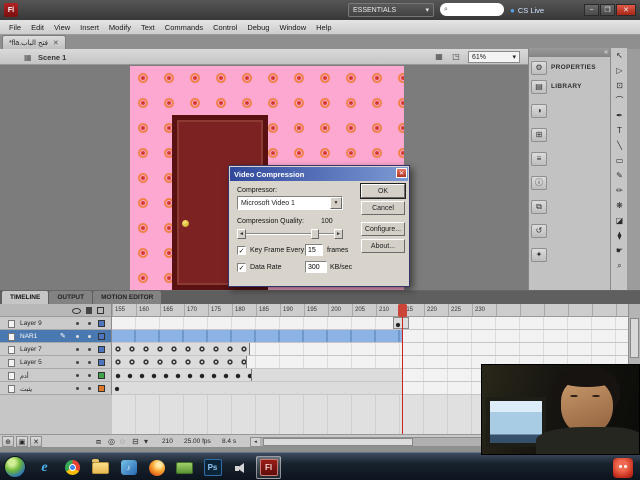  I want to click on menu-text: Text, so click(148, 27).